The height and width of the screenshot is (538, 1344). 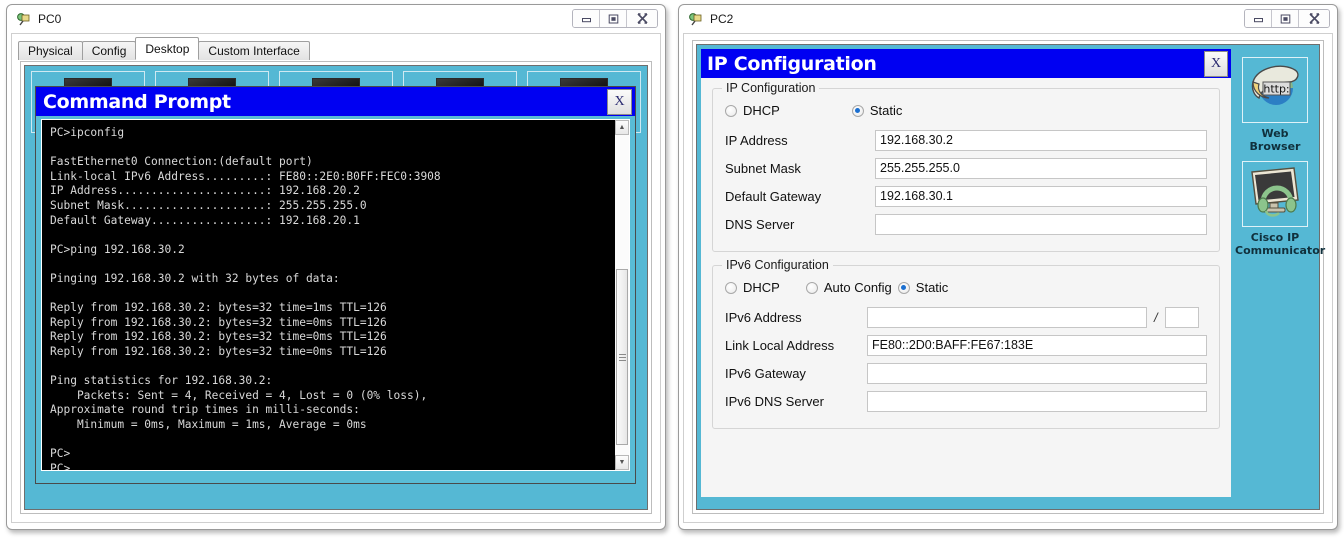 What do you see at coordinates (756, 140) in the screenshot?
I see `ip-address-label: IP Address` at bounding box center [756, 140].